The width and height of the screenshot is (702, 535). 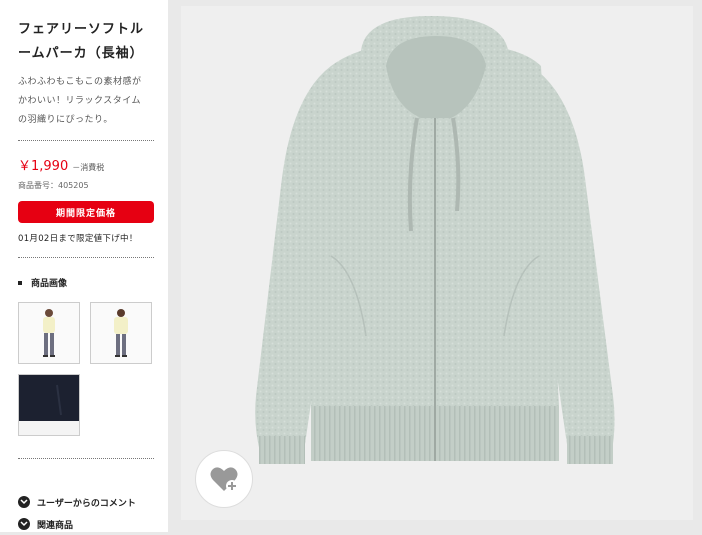 I want to click on accordion-label: 関連商品, so click(x=55, y=525).